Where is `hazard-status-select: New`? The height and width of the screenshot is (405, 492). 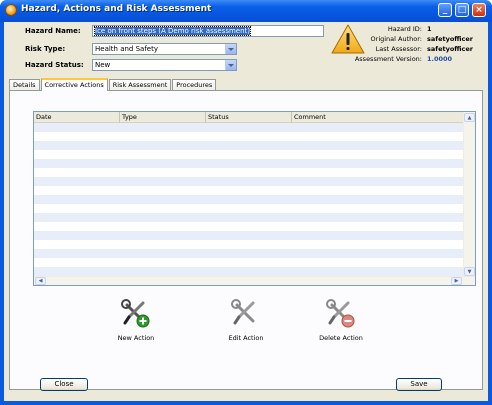 hazard-status-select: New is located at coordinates (164, 65).